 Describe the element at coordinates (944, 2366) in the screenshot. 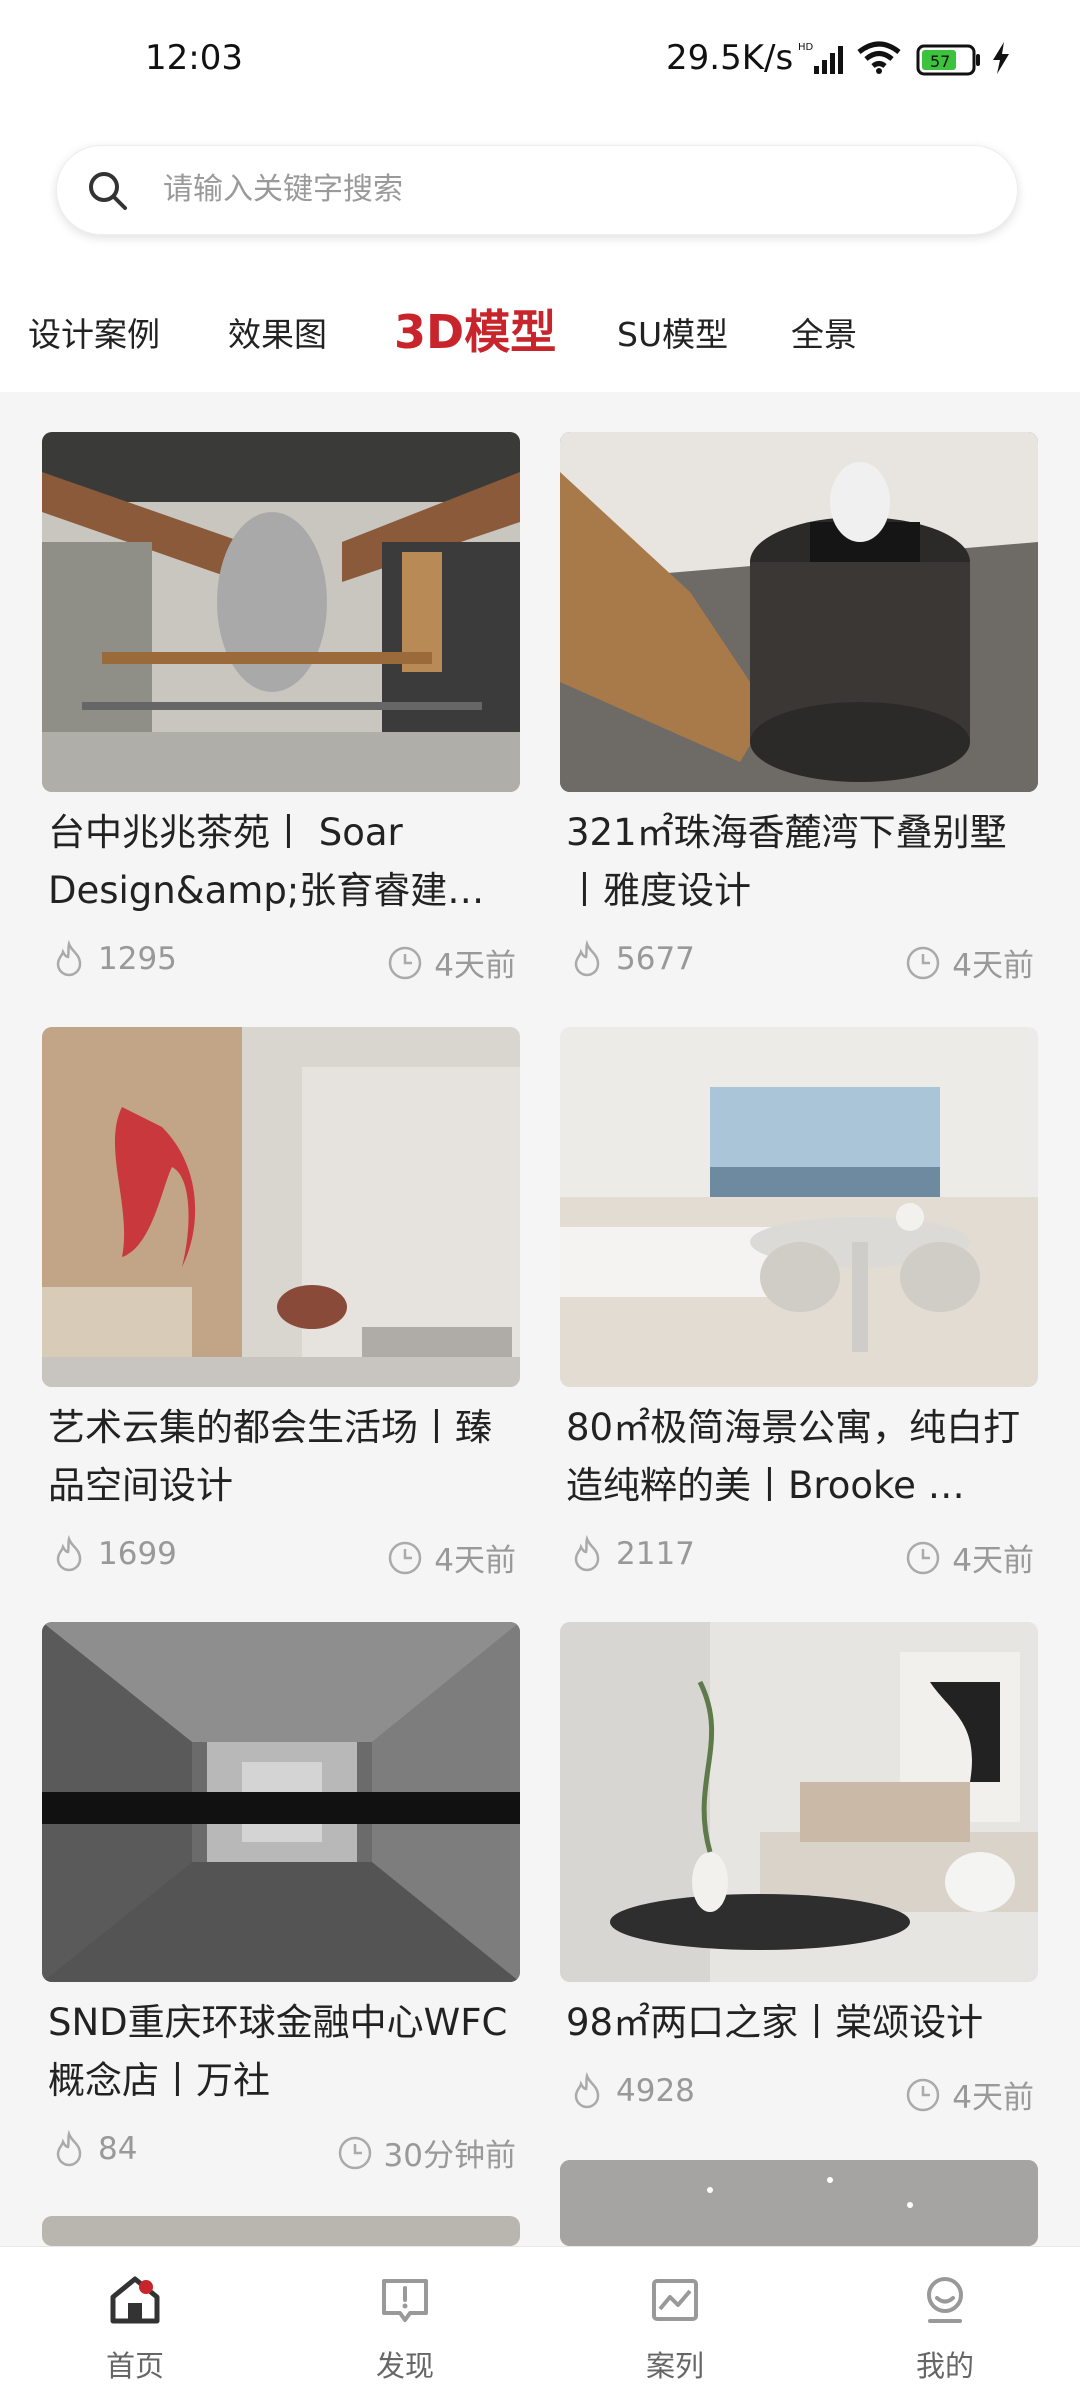

I see `nav-label: 我的` at that location.